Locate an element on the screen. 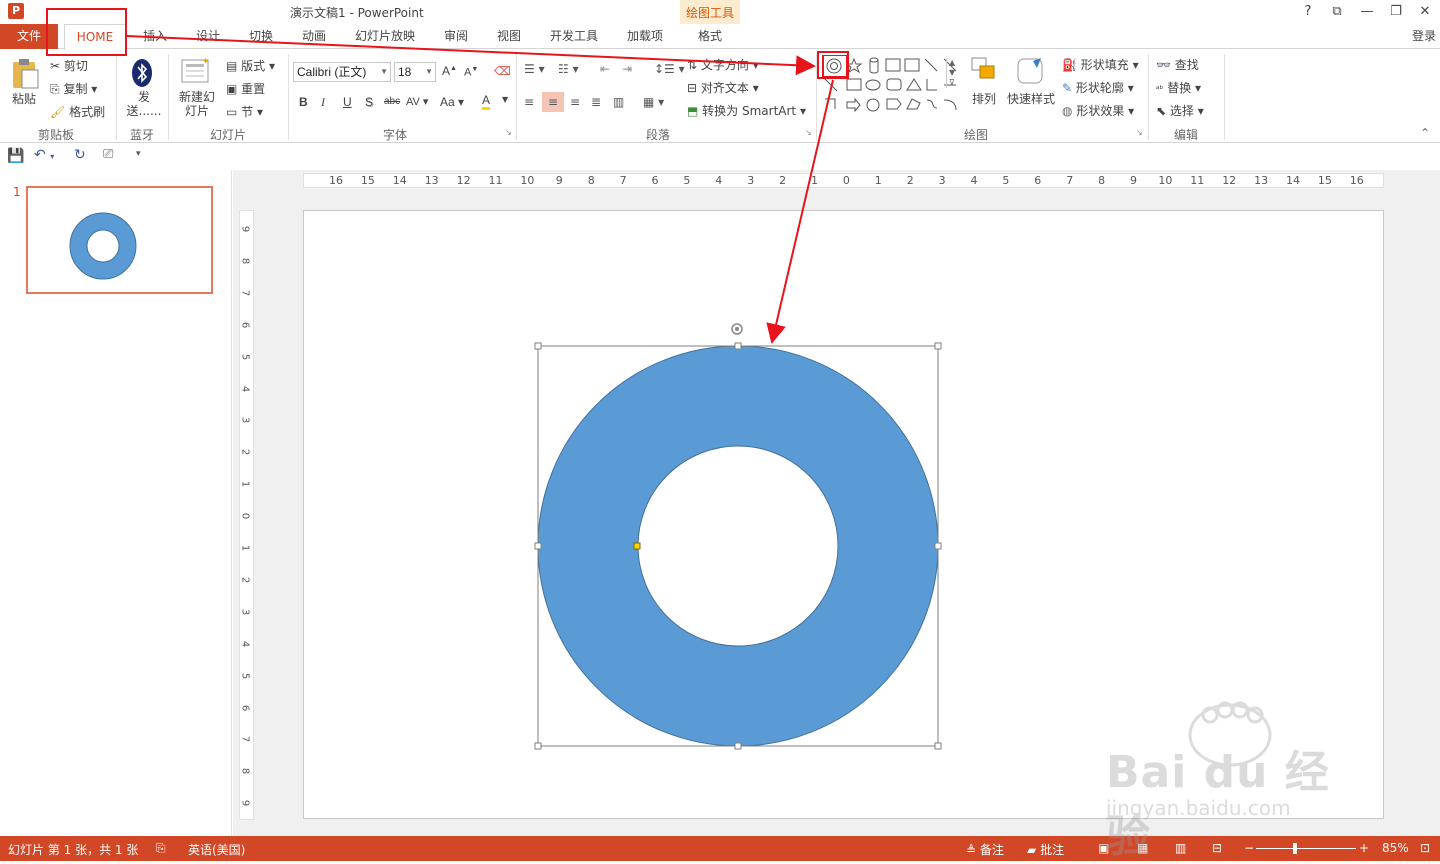 The image size is (1440, 864). notes-button: ≜ 备注 is located at coordinates (985, 849).